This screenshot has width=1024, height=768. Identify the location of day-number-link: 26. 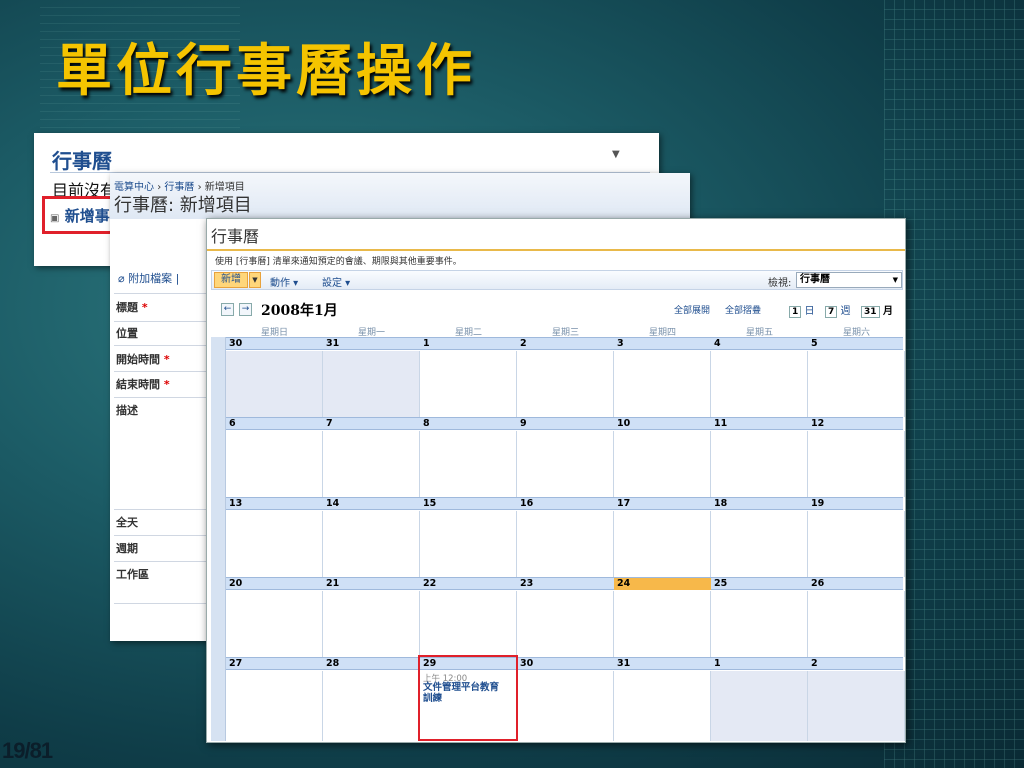
(856, 584).